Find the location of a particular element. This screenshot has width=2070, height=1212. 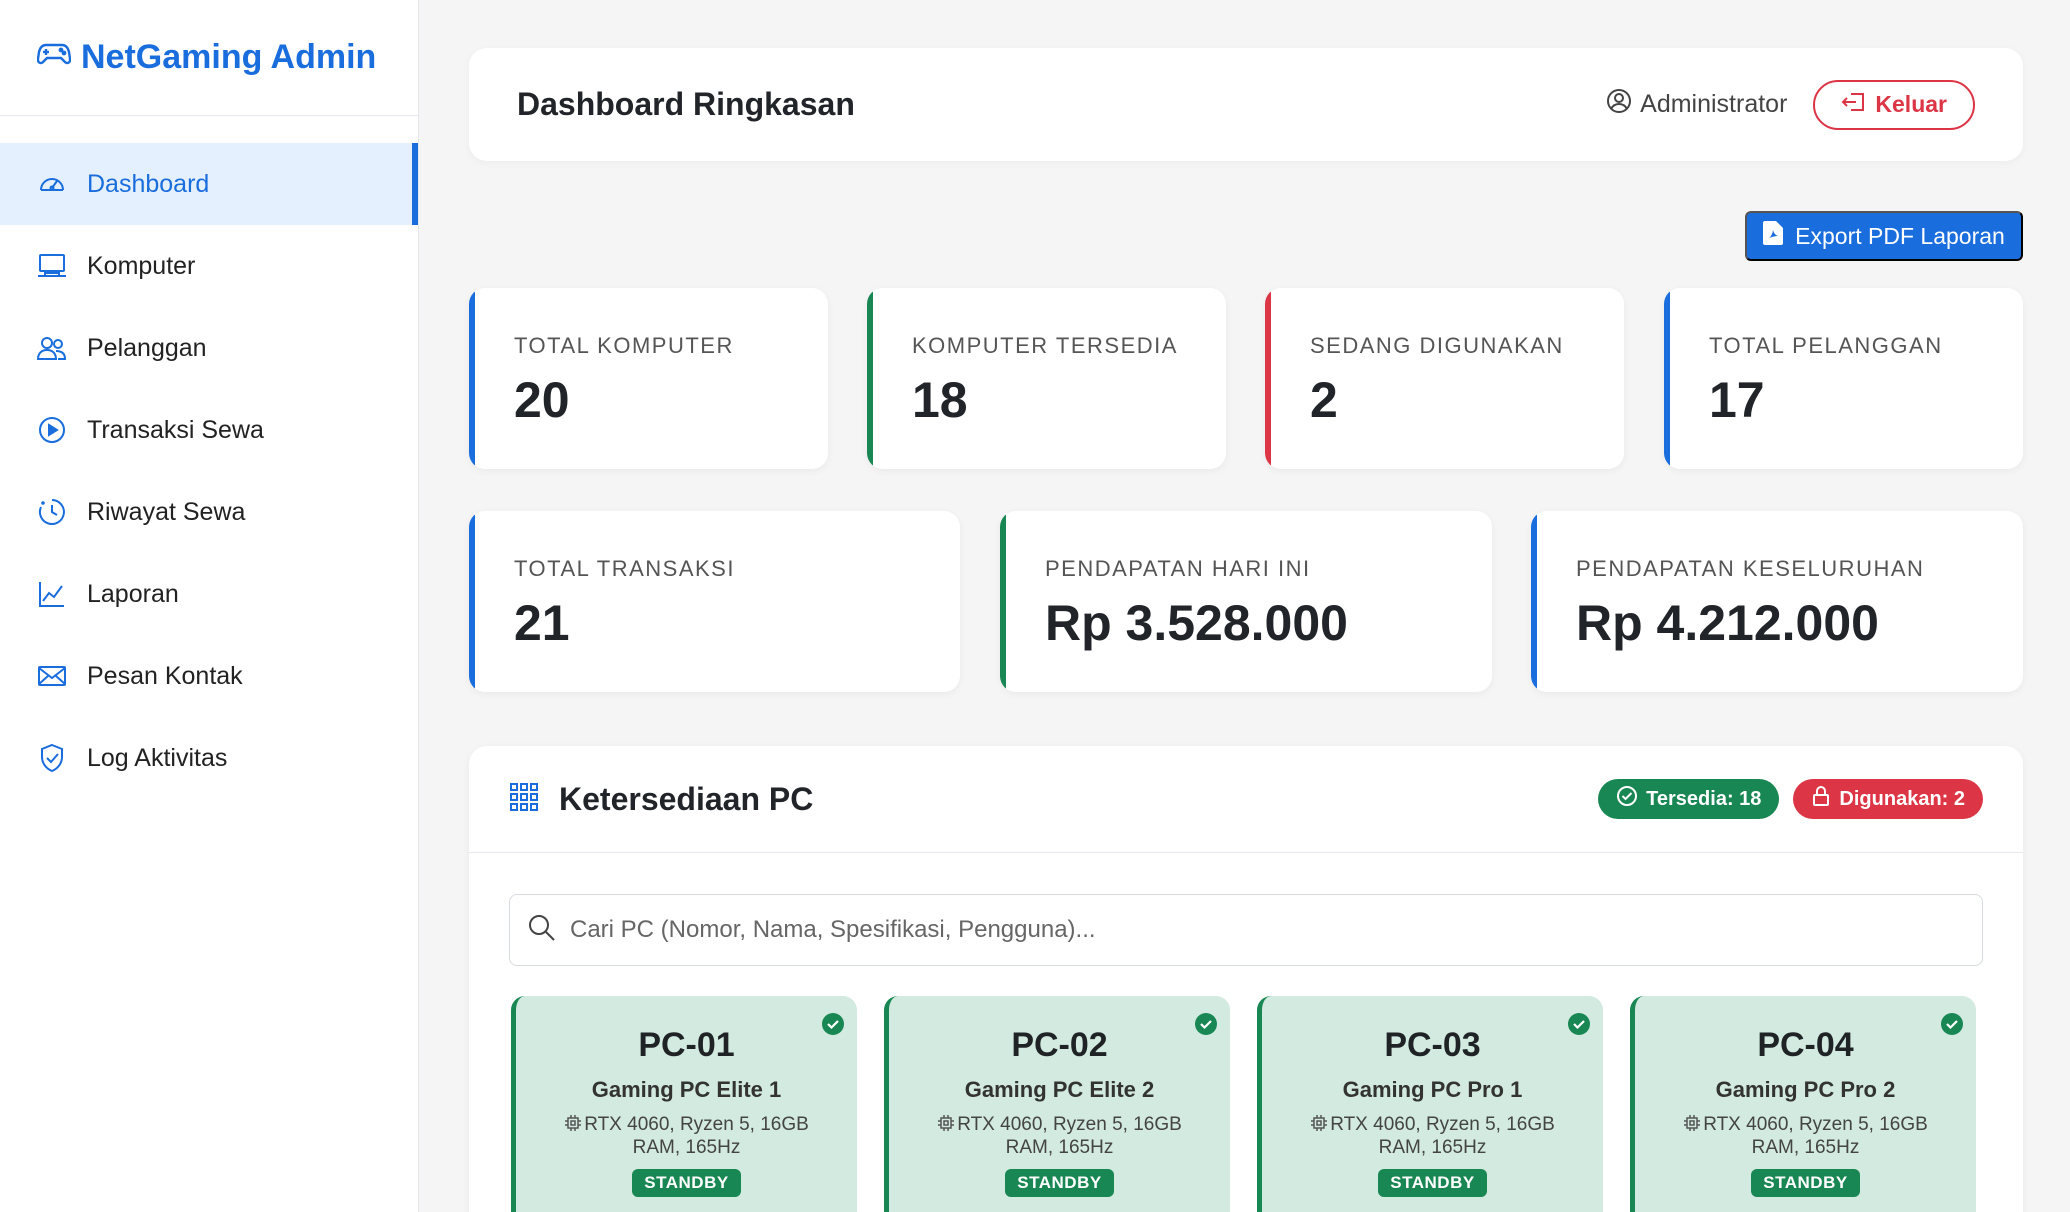

brand-name: NetGaming Admin is located at coordinates (229, 57).